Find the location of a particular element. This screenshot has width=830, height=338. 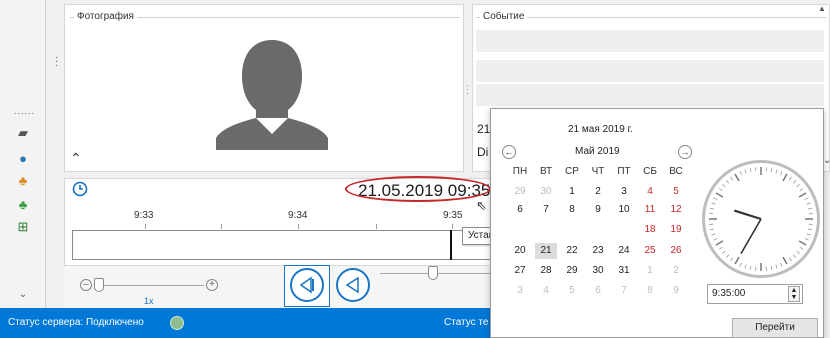

calendar-day: 25 is located at coordinates (650, 251).